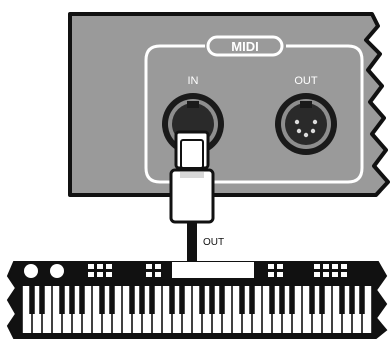 This screenshot has width=390, height=345. What do you see at coordinates (192, 242) in the screenshot?
I see `midi-cable` at bounding box center [192, 242].